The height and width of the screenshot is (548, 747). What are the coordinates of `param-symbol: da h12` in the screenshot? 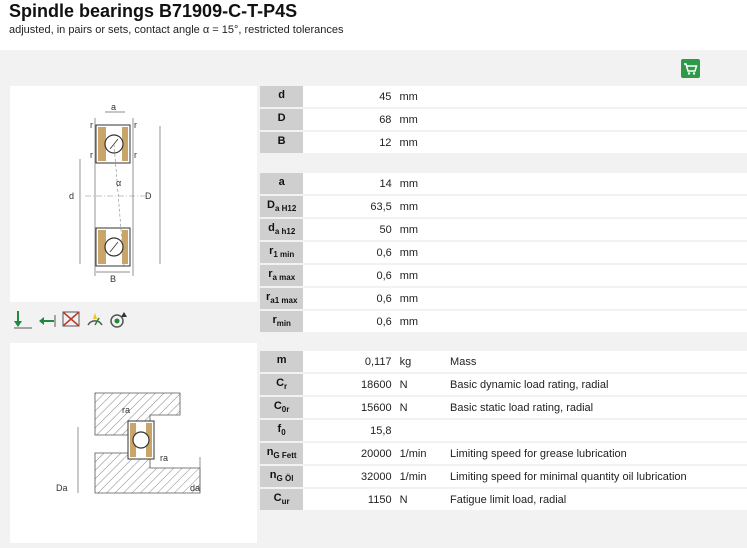 It's located at (282, 230).